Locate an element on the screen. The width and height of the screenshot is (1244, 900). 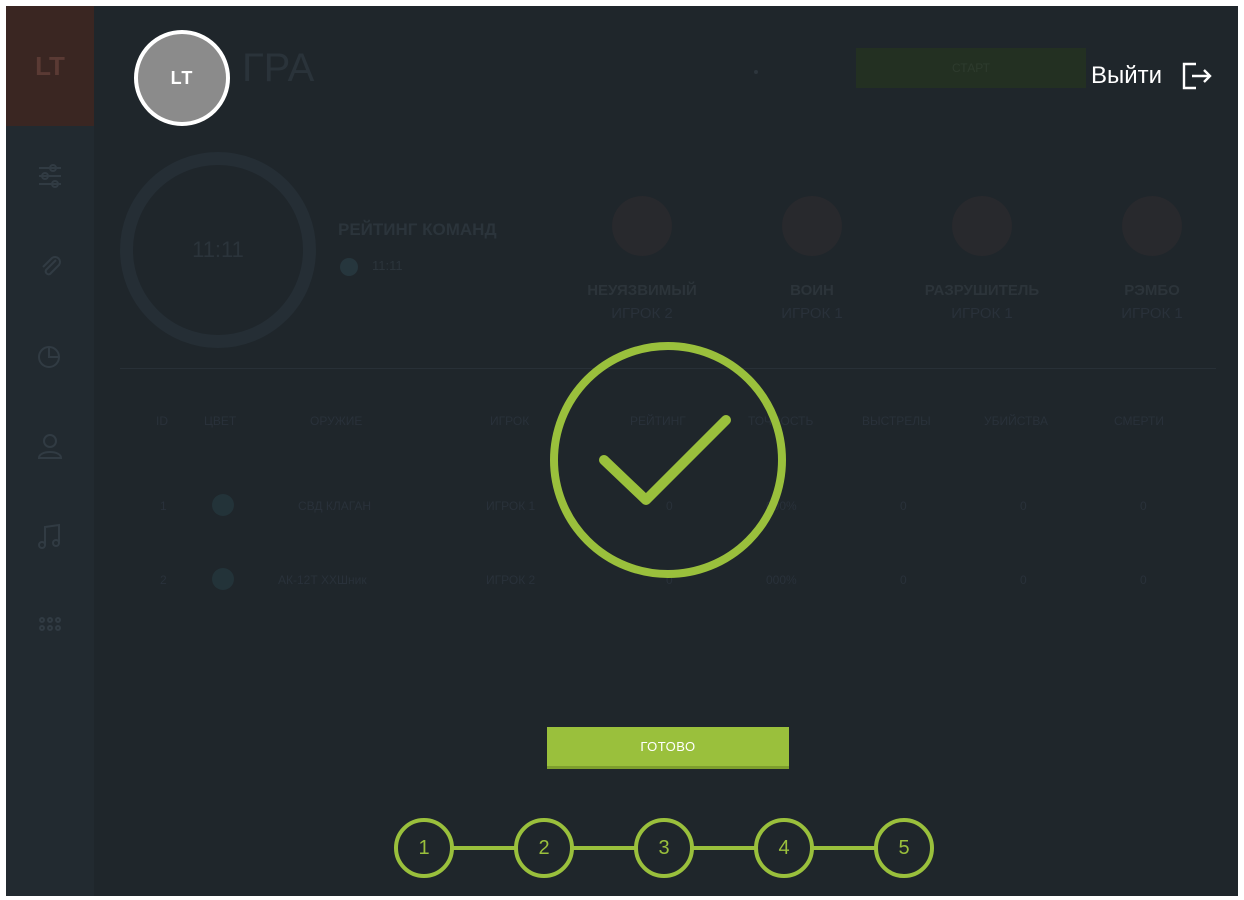
cell-weapon: СВД КЛАГАН is located at coordinates (335, 506).